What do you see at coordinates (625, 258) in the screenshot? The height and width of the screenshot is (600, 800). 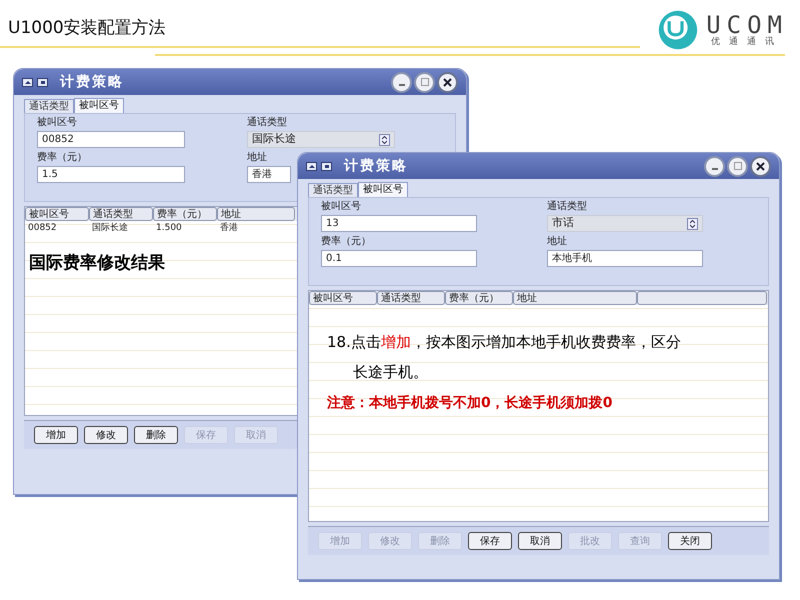 I see `input-field: 本地手机` at bounding box center [625, 258].